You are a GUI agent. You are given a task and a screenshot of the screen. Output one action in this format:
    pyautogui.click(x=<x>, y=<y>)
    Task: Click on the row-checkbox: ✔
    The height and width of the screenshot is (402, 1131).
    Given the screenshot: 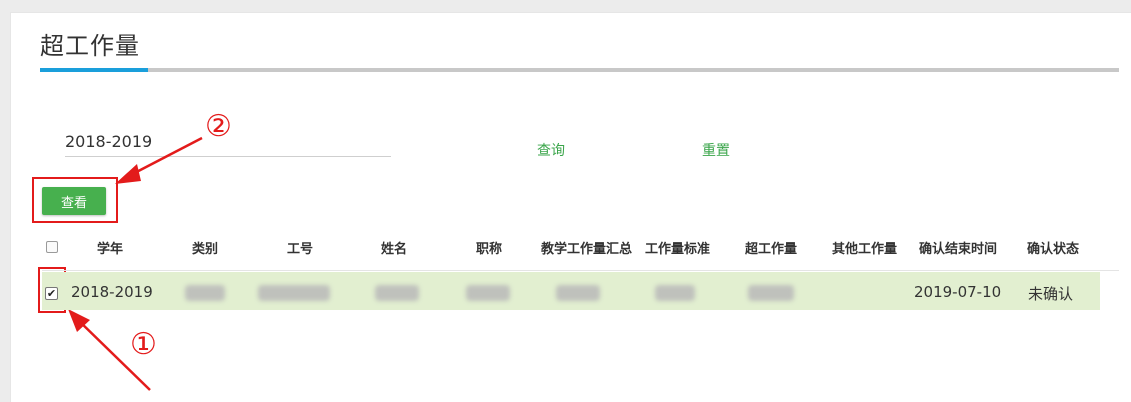 What is the action you would take?
    pyautogui.click(x=51, y=293)
    